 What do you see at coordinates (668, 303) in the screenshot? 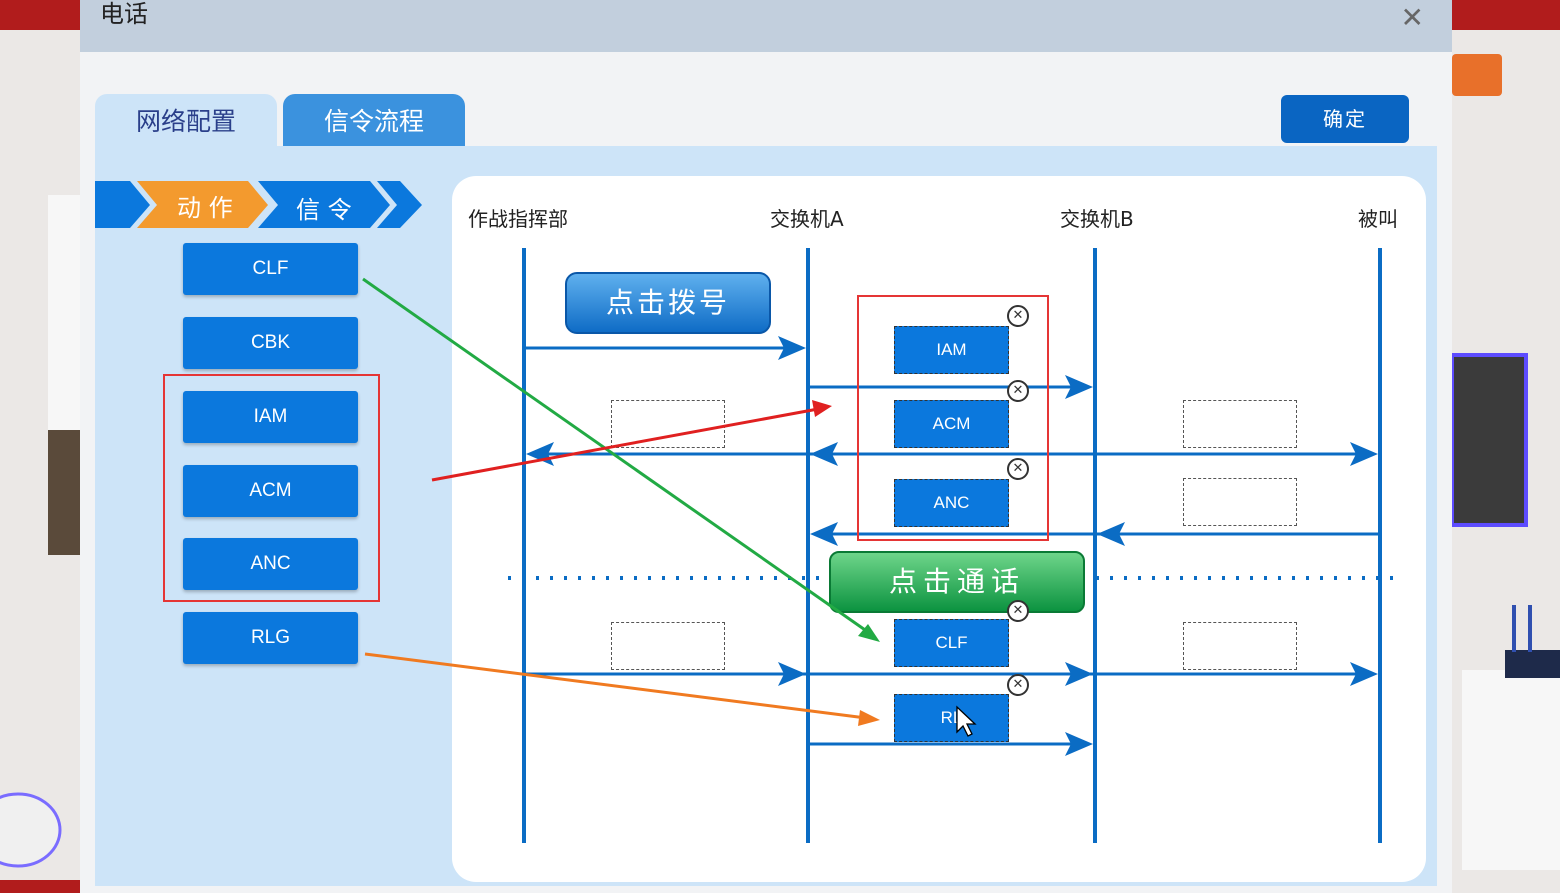
I see `dial-button: 点击拨号` at bounding box center [668, 303].